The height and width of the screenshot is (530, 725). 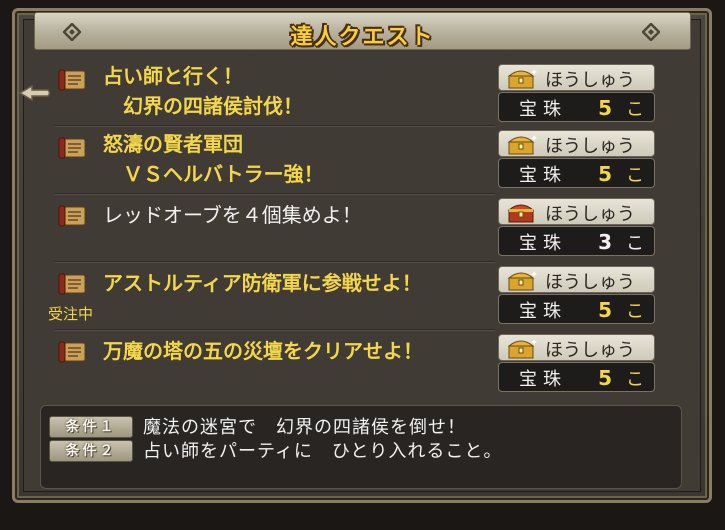 What do you see at coordinates (34, 93) in the screenshot?
I see `selection-cursor-icon` at bounding box center [34, 93].